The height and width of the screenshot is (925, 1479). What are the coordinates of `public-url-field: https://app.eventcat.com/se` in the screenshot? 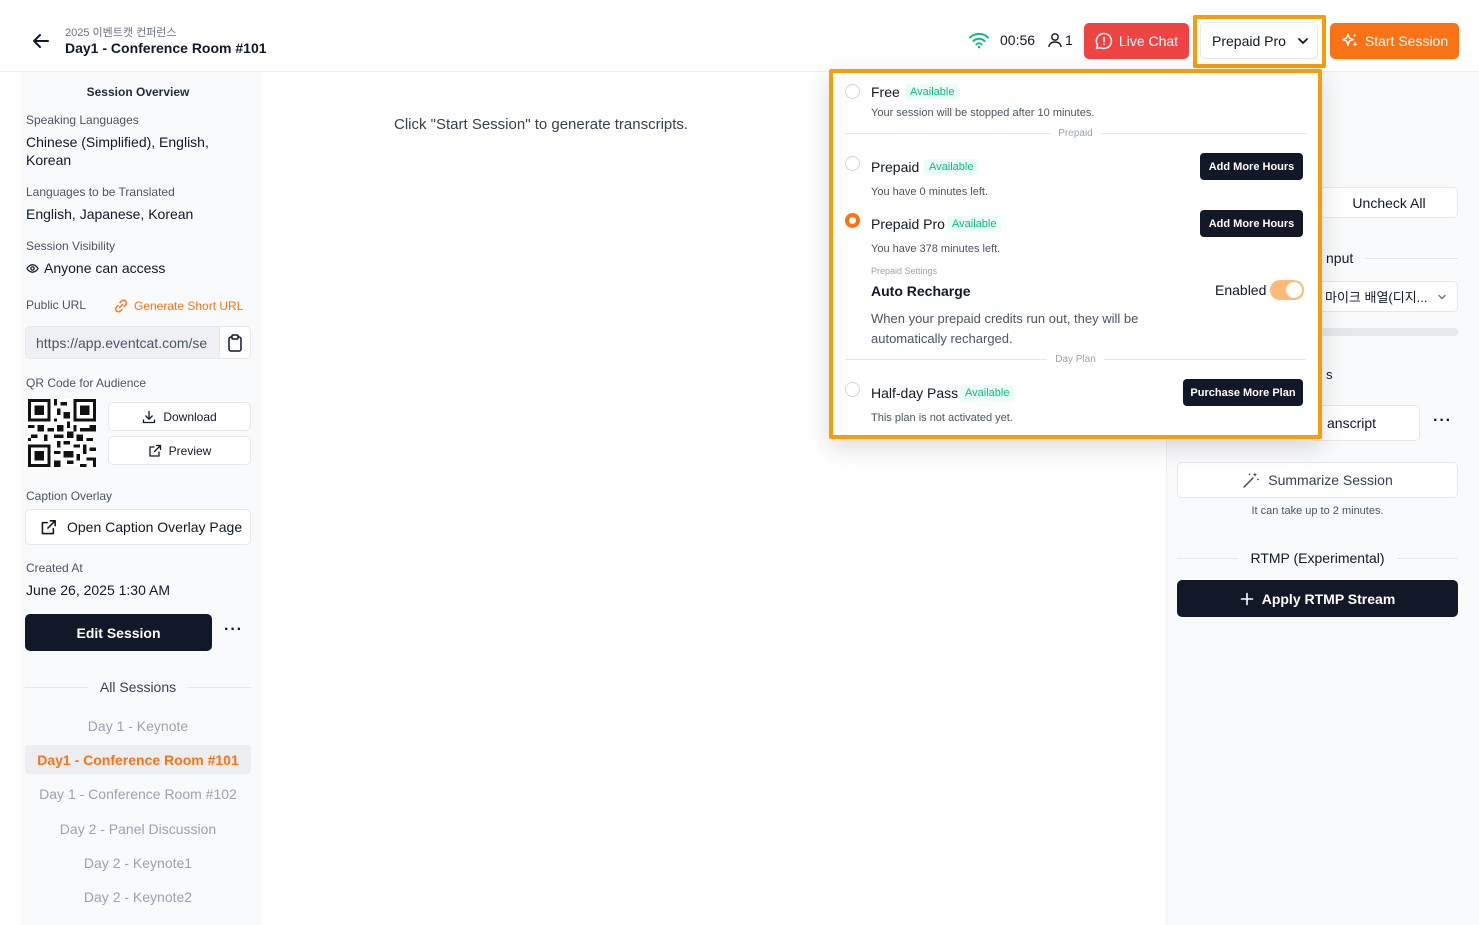 It's located at (138, 342).